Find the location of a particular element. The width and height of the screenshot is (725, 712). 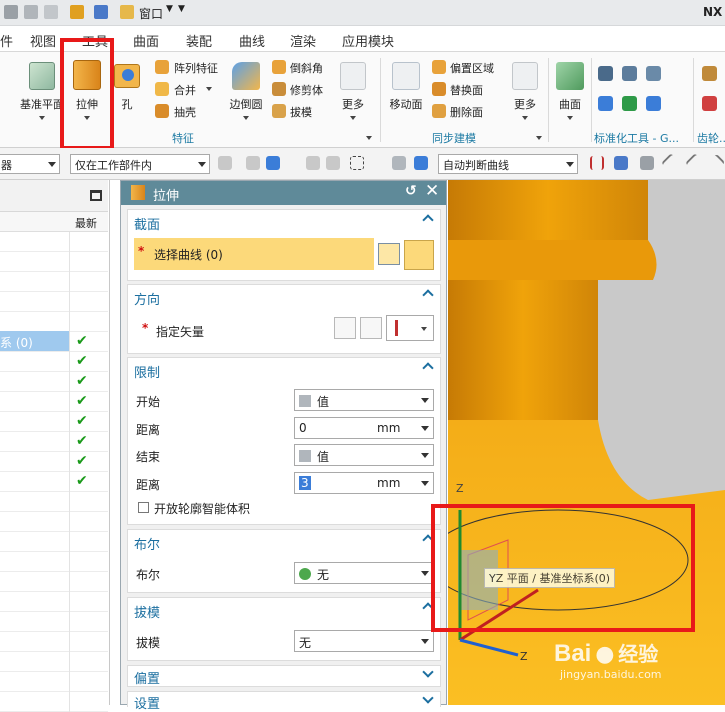

chevron-down-icon: ▼ is located at coordinates (169, 9).